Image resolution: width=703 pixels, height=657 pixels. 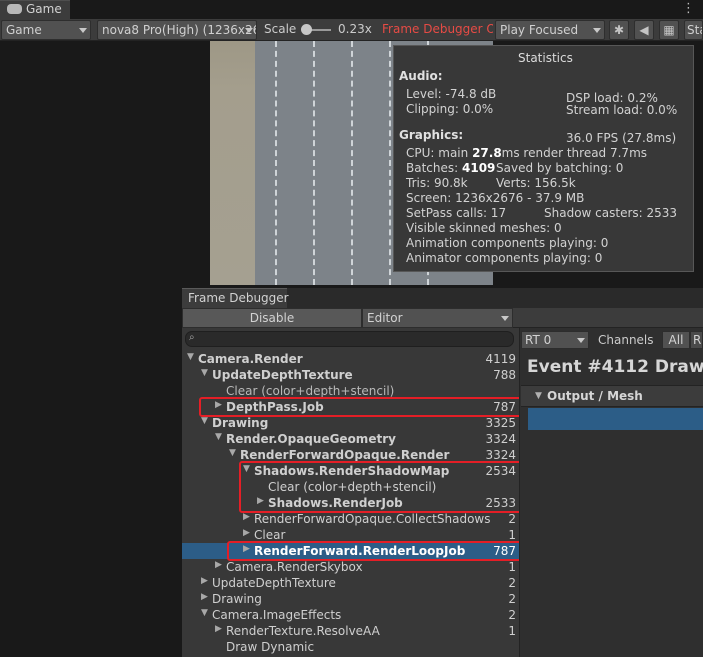 I want to click on more-options-icon: ⋮, so click(x=688, y=8).